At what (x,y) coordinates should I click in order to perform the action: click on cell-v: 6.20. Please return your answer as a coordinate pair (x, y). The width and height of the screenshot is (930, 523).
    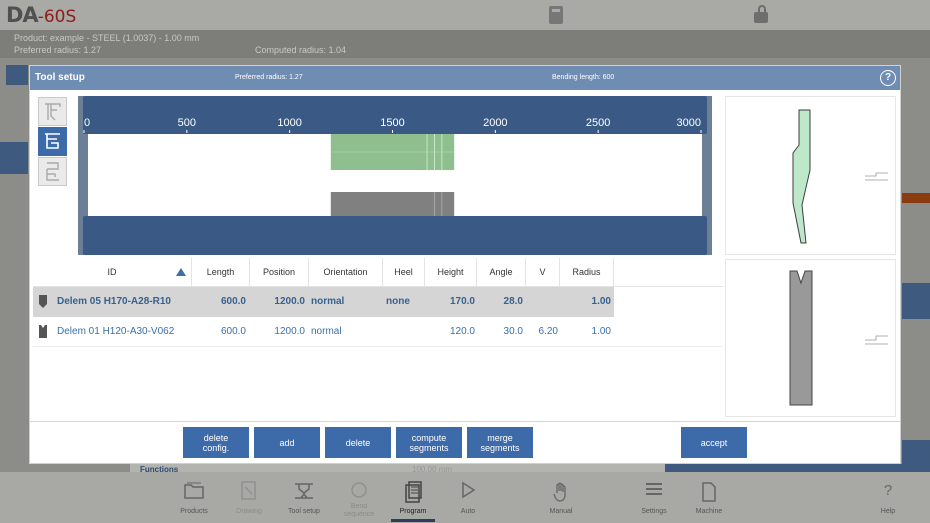
    Looking at the image, I should click on (548, 331).